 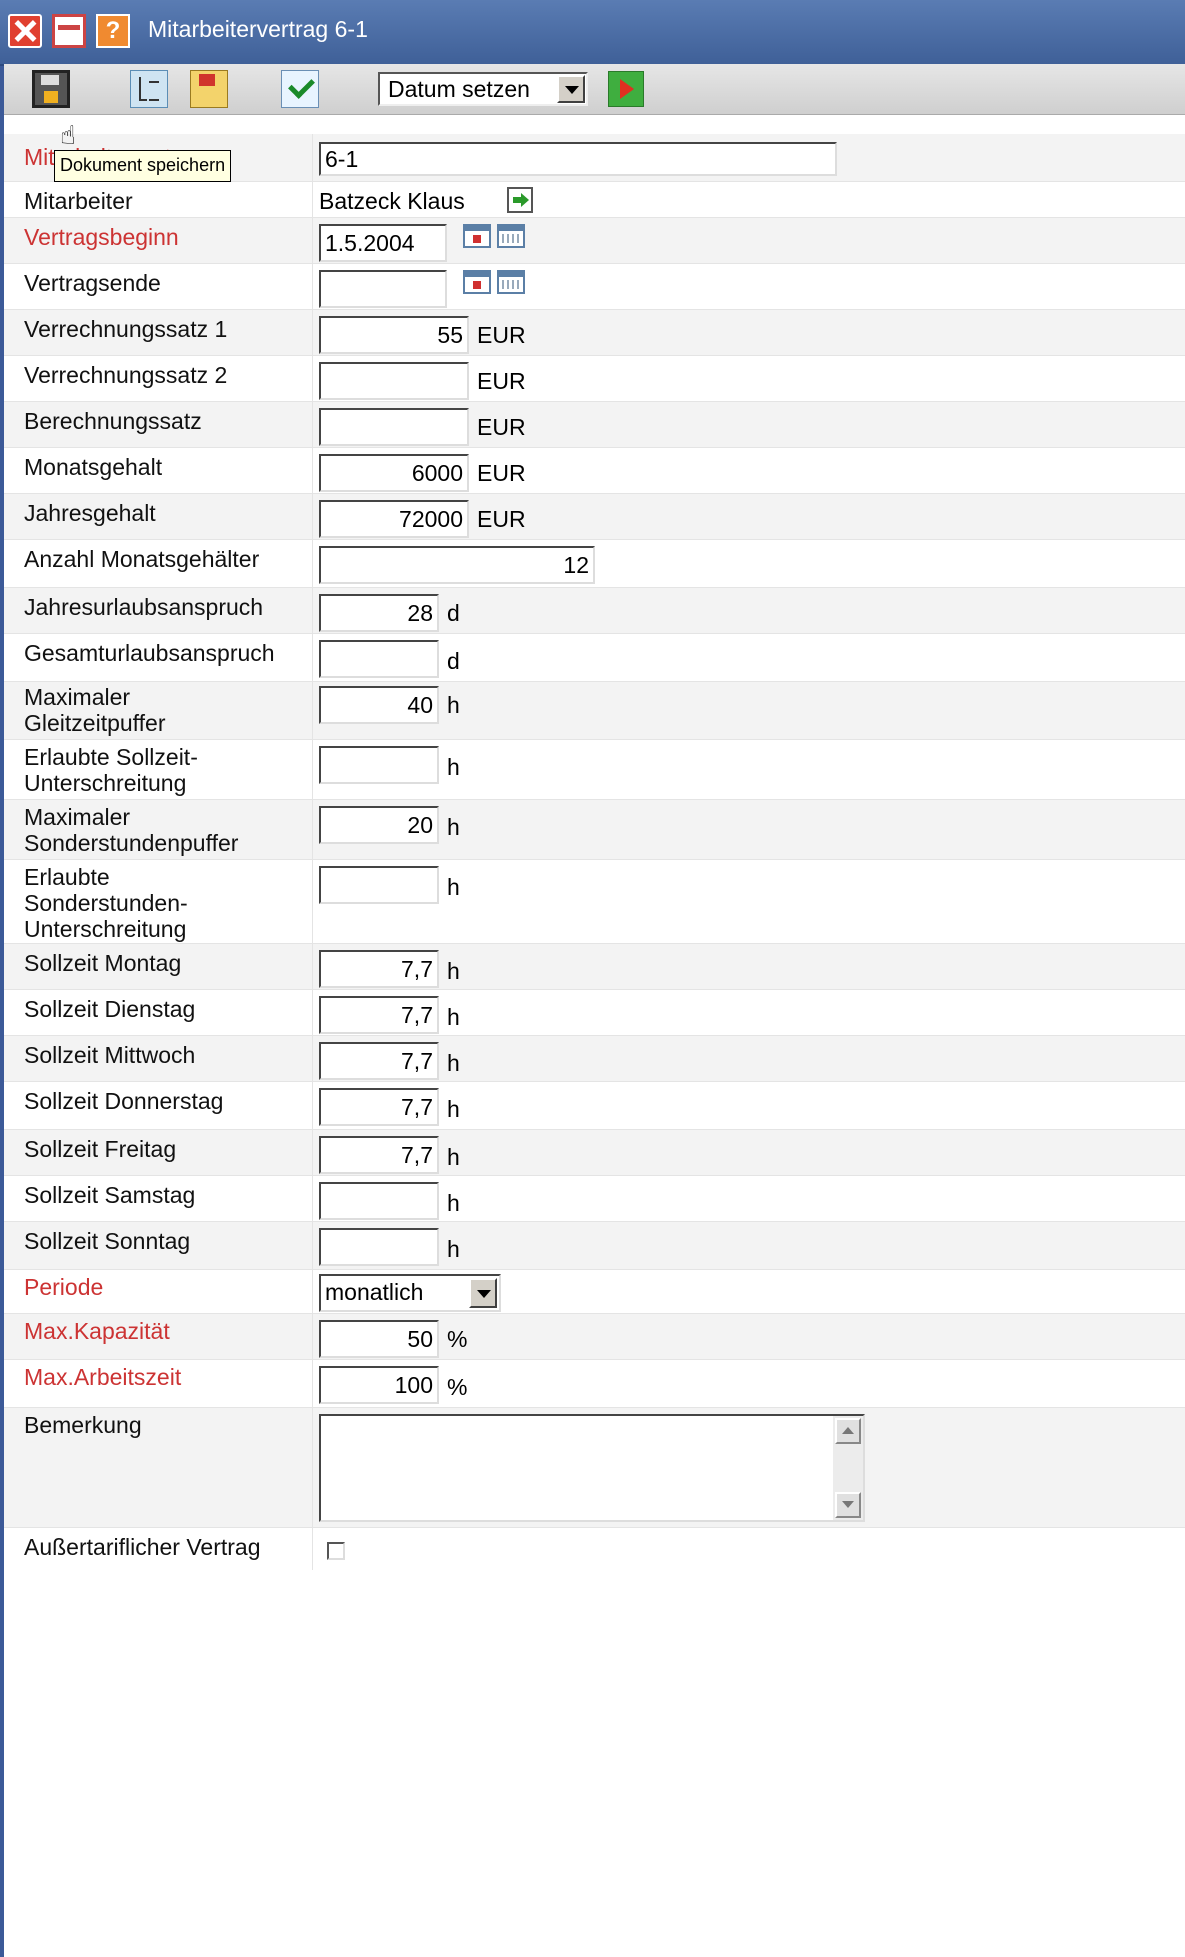 I want to click on label-vertragsbeginn: Vertragsbeginn, so click(x=101, y=237).